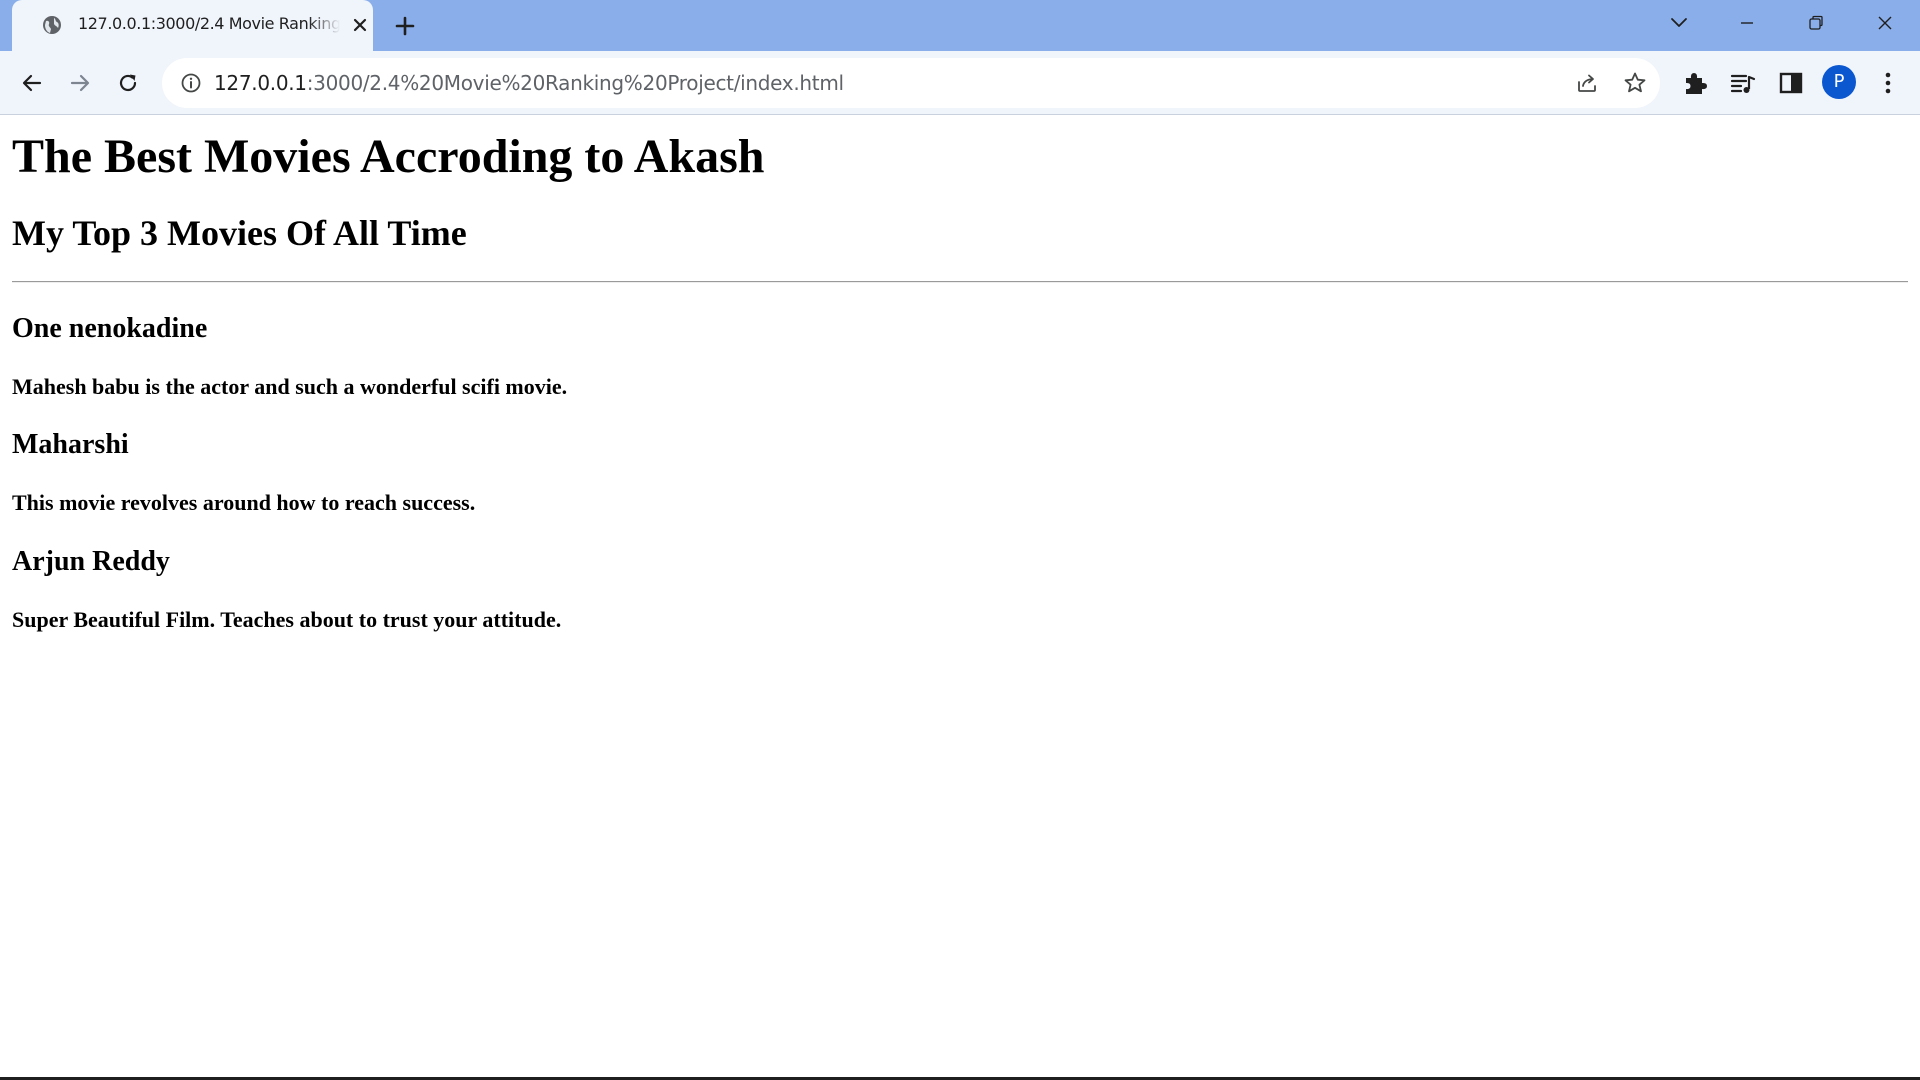  I want to click on reload-icon, so click(128, 83).